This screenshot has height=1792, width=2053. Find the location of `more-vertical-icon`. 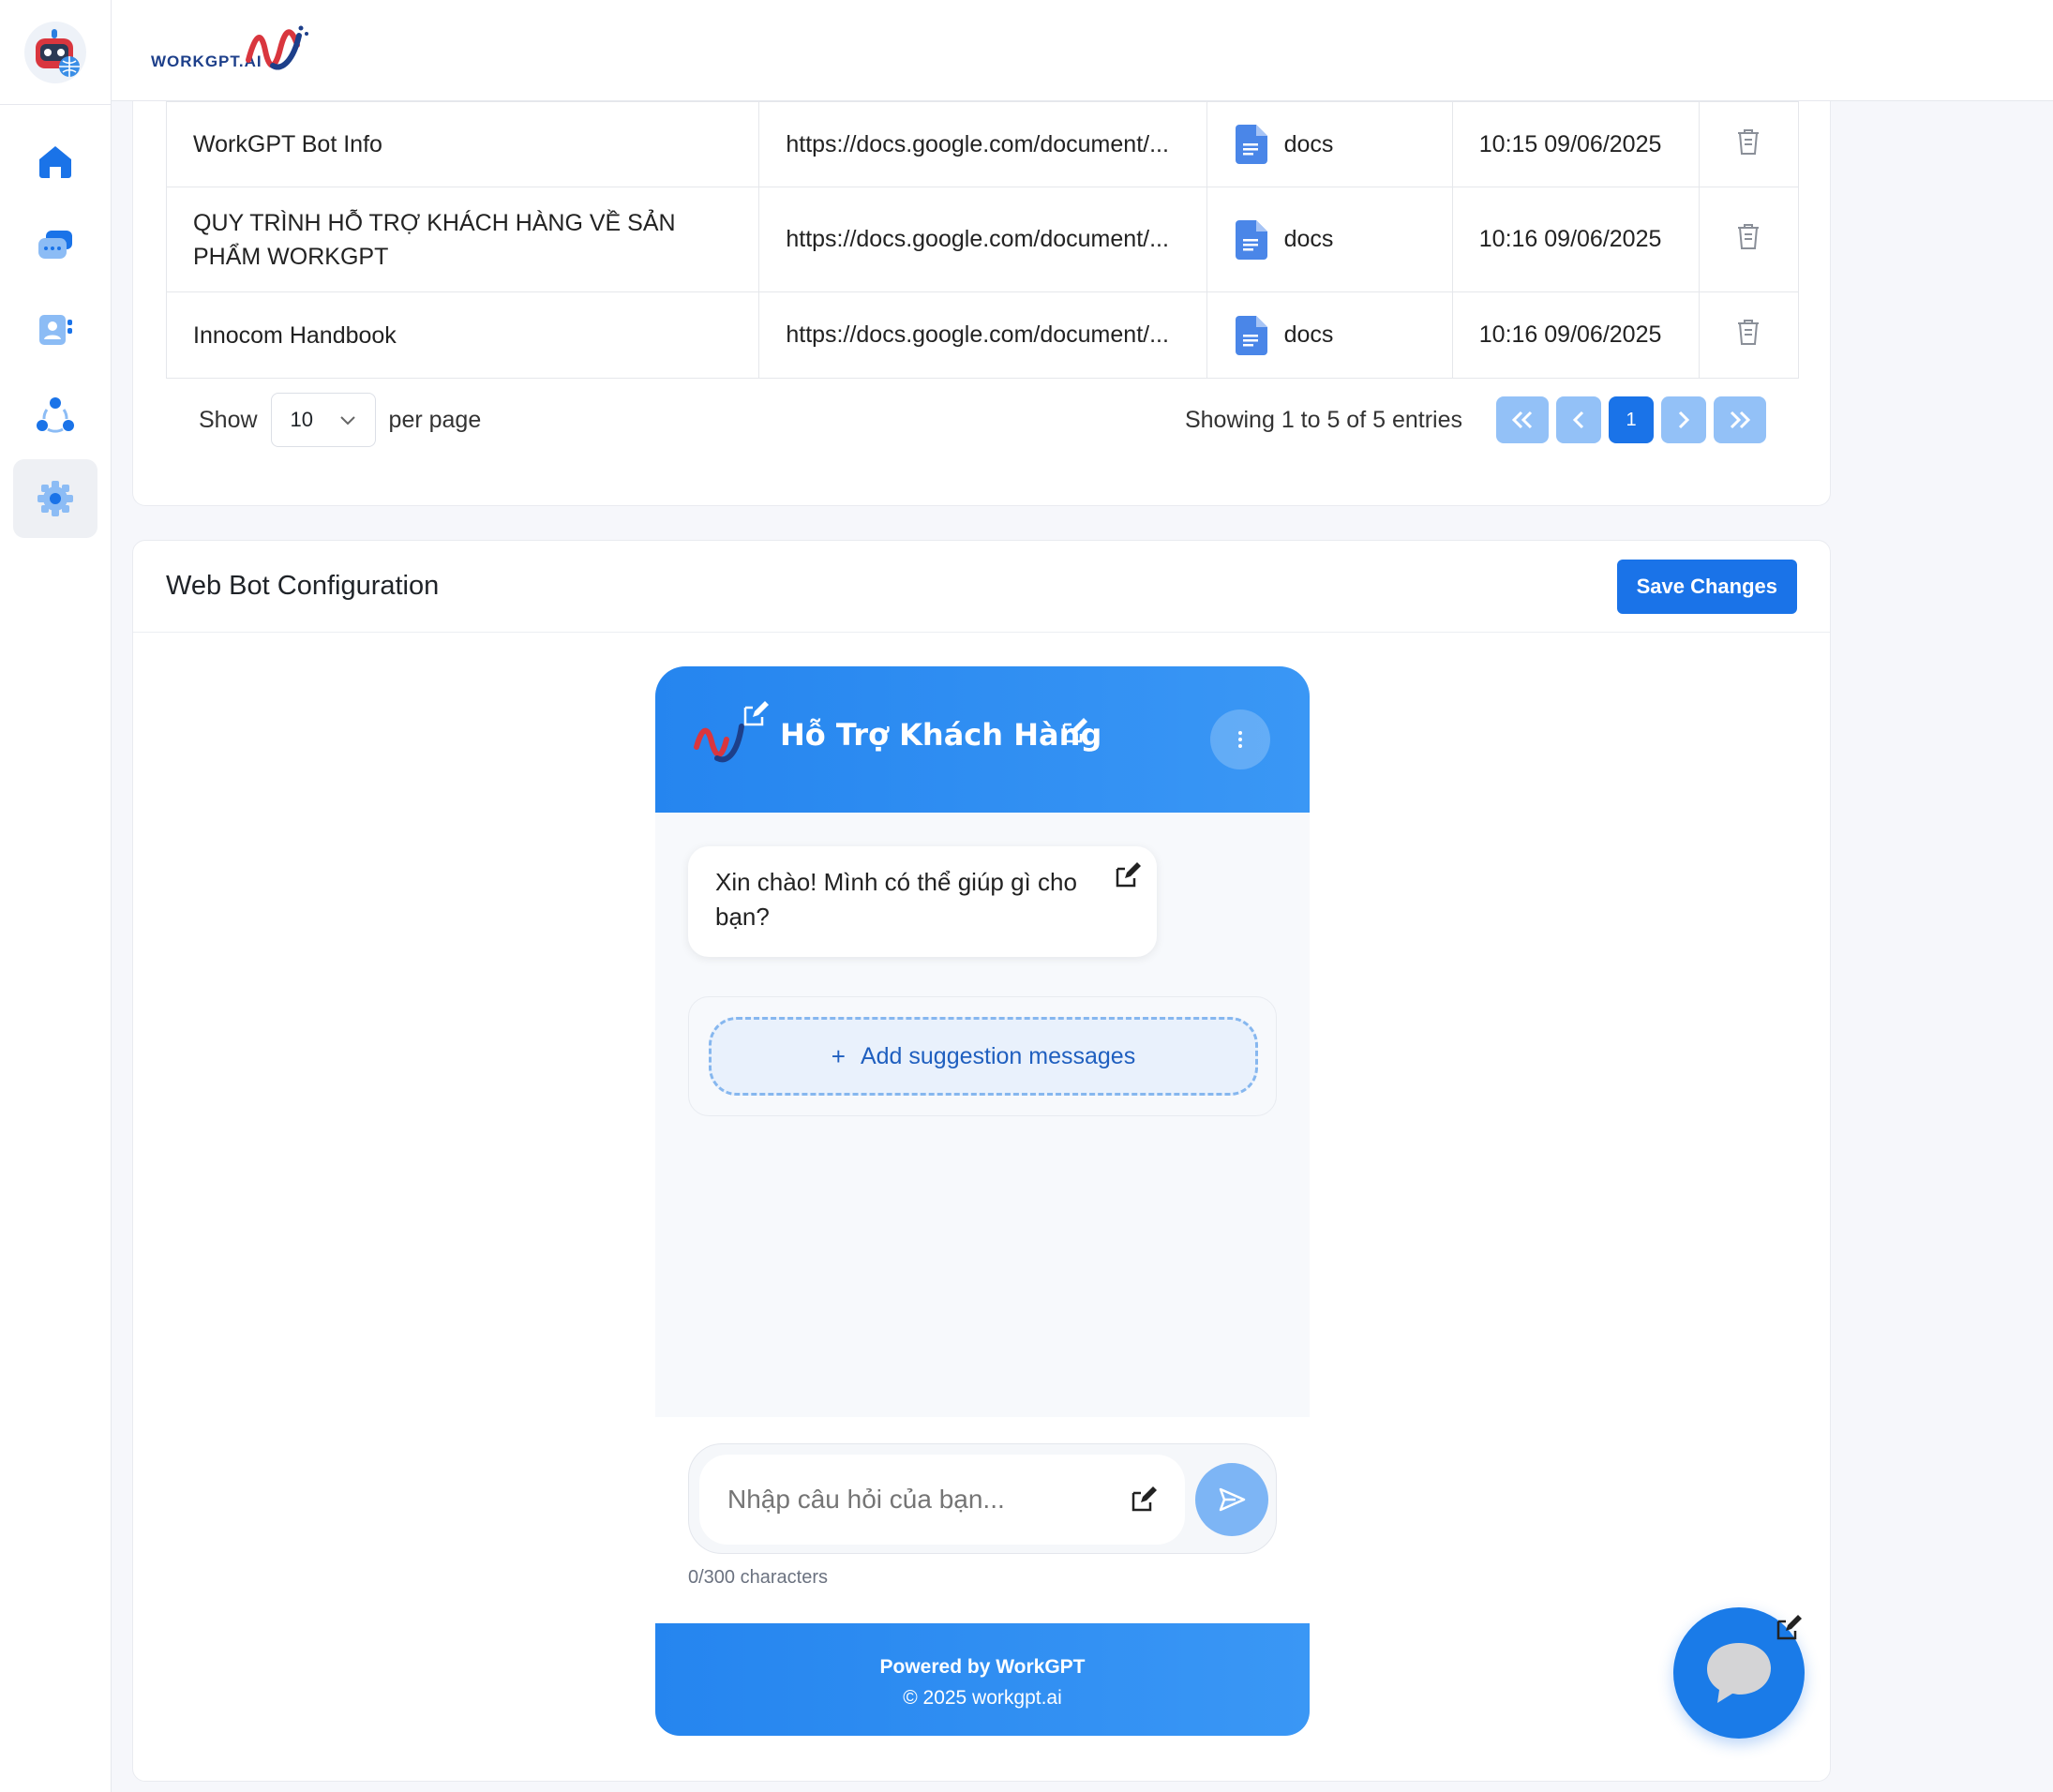

more-vertical-icon is located at coordinates (1240, 739).